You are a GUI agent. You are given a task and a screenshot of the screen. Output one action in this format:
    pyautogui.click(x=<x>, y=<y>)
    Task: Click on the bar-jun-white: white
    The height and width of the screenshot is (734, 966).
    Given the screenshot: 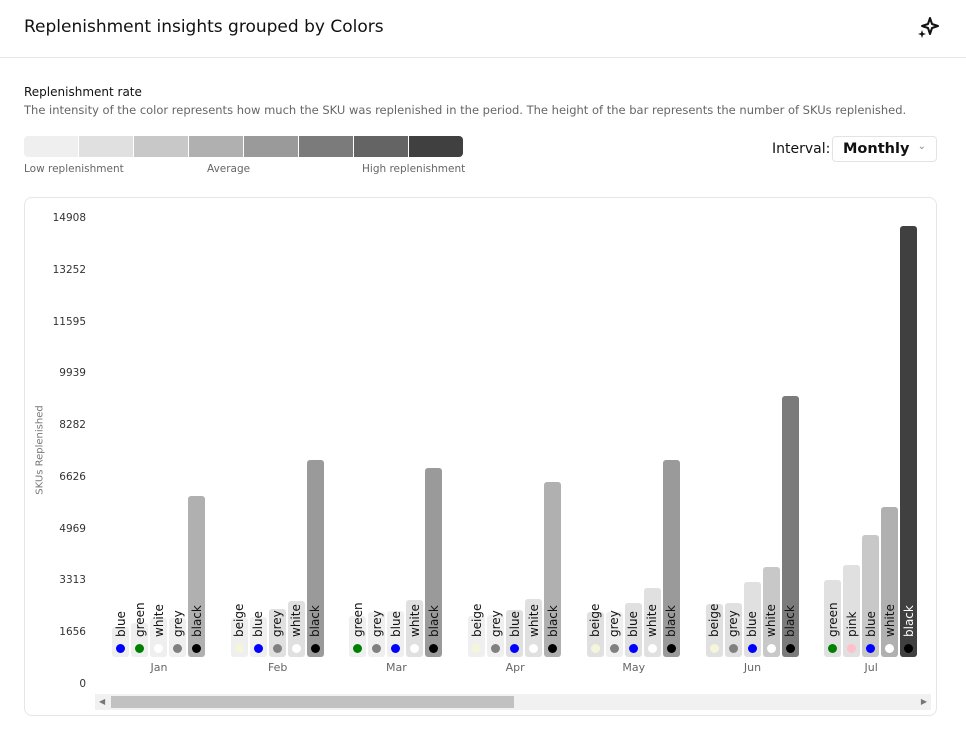 What is the action you would take?
    pyautogui.click(x=771, y=611)
    